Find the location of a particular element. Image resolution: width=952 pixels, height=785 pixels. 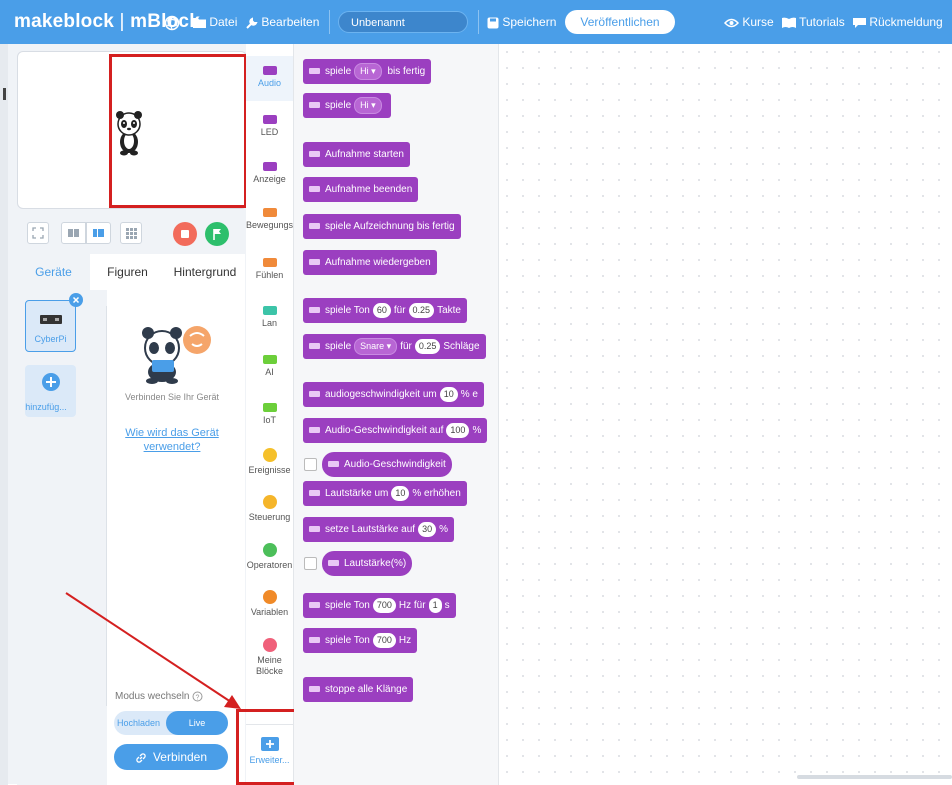

courses-link: Kurse is located at coordinates (749, 22).